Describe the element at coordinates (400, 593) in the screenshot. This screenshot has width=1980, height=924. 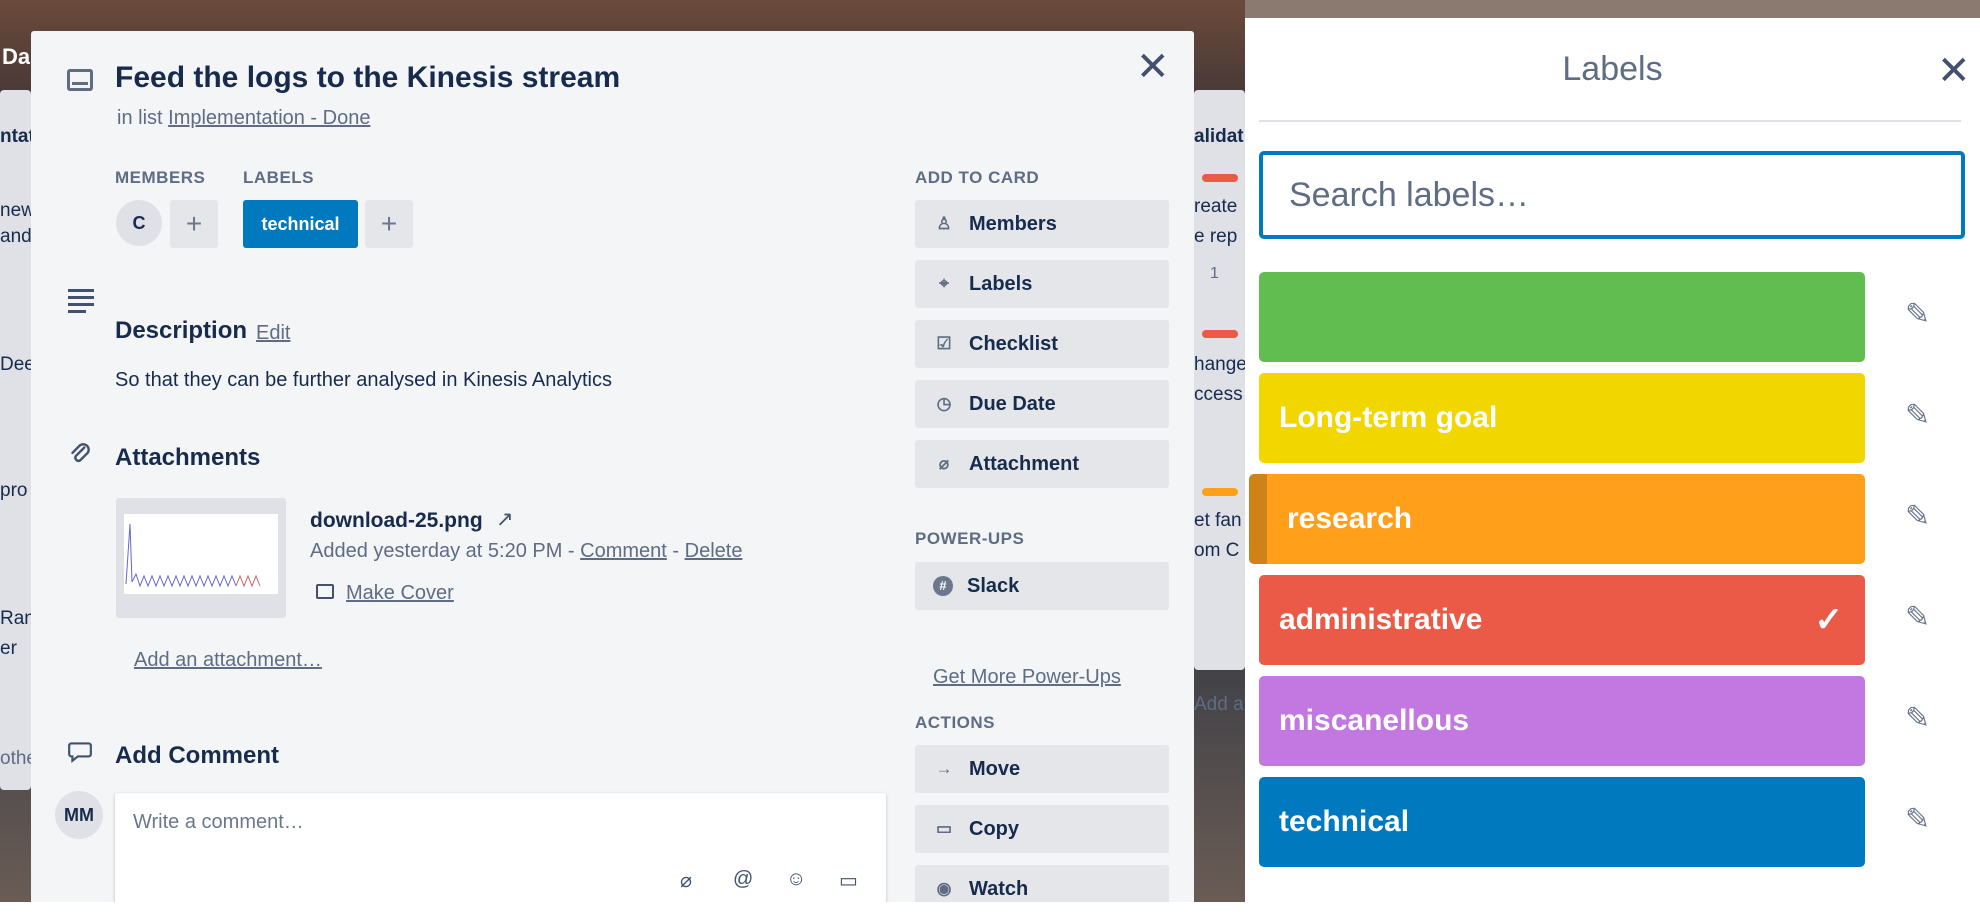
I see `make-cover-link: Make Cover` at that location.